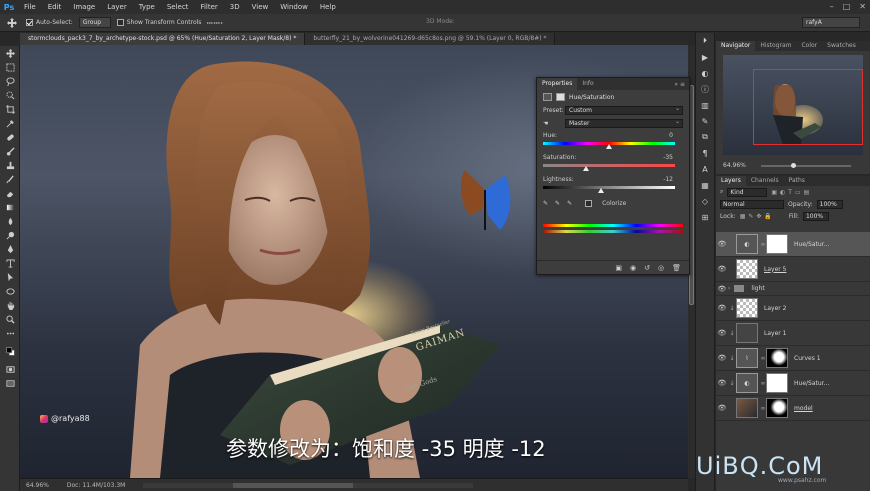 The height and width of the screenshot is (491, 870). Describe the element at coordinates (10, 235) in the screenshot. I see `dodge-tool-icon` at that location.